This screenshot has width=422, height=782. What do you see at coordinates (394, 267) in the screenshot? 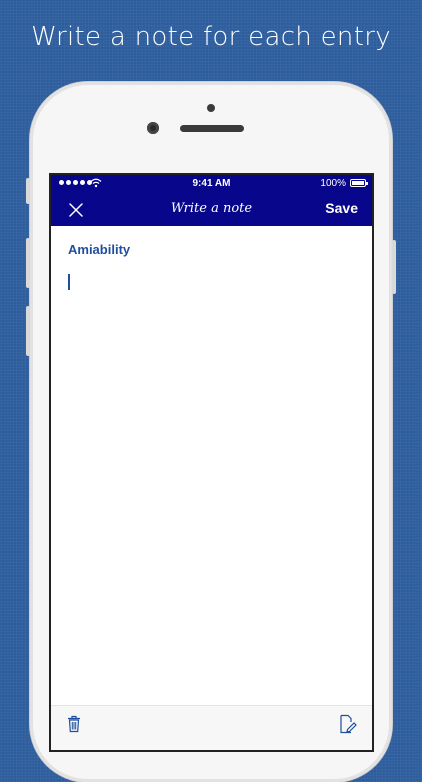
I see `power-button` at bounding box center [394, 267].